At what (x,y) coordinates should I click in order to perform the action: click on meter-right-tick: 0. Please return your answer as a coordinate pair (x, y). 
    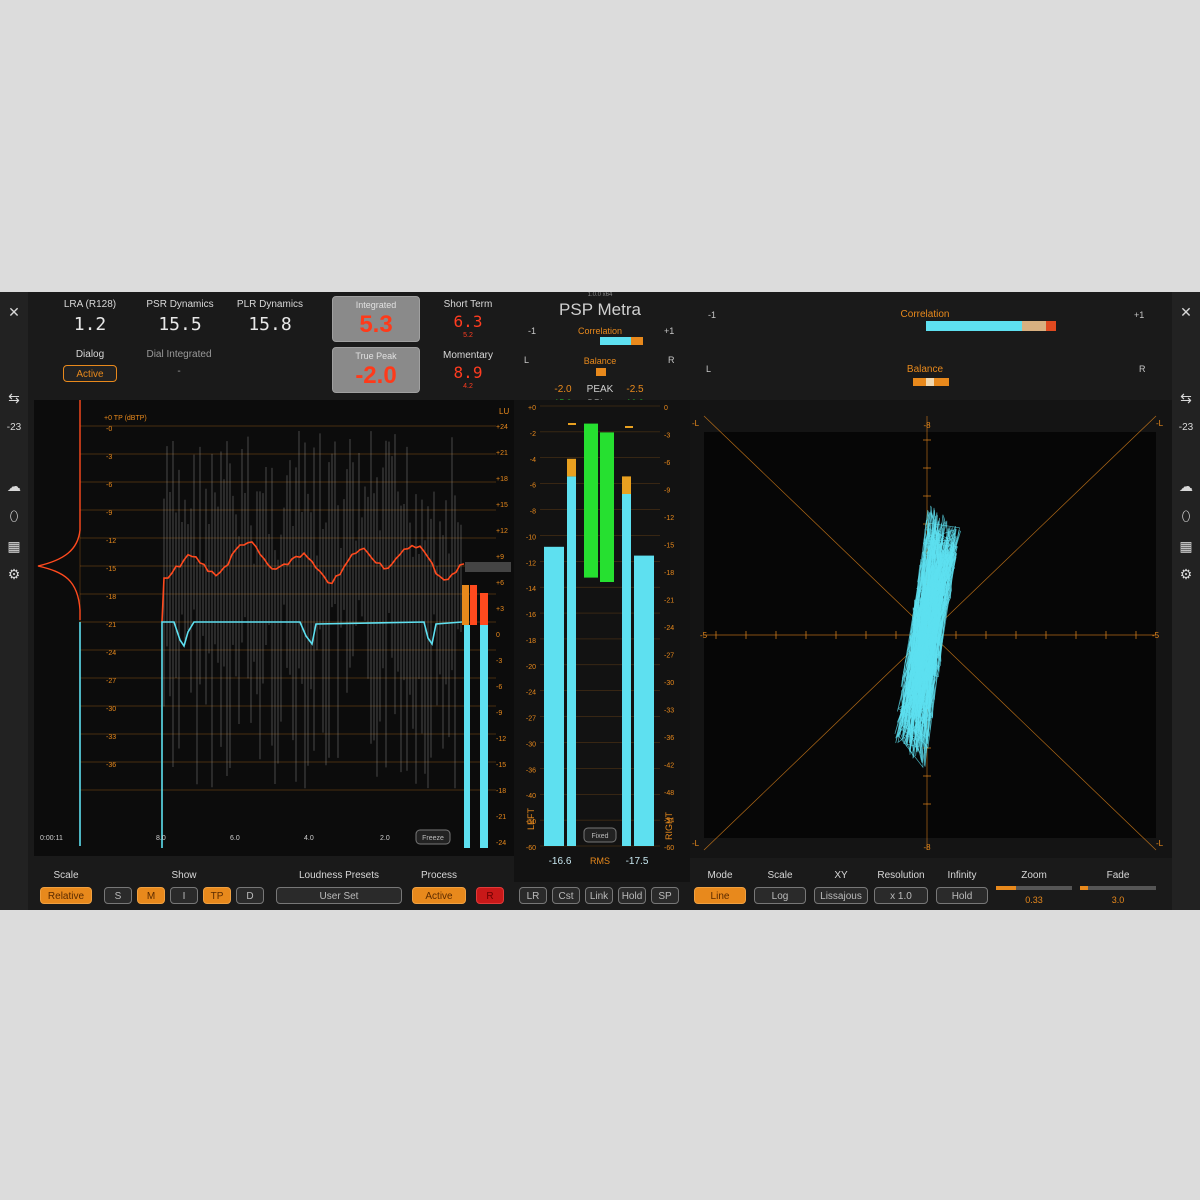
    Looking at the image, I should click on (666, 408).